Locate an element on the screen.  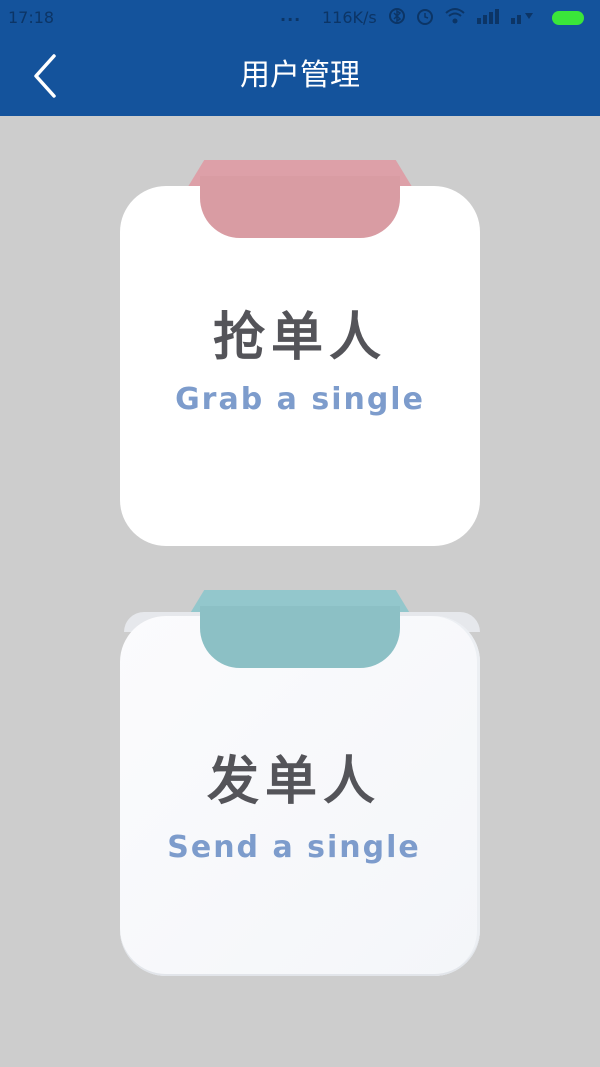
card-subtitle: Send a single is located at coordinates (294, 847).